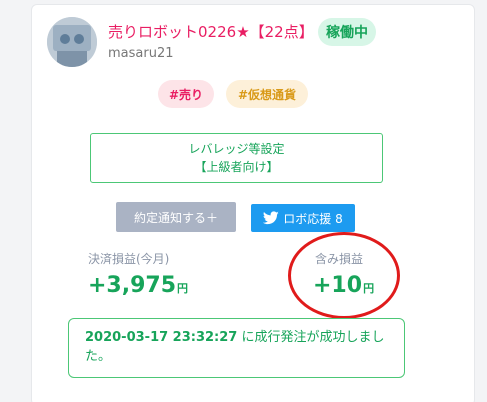 The height and width of the screenshot is (402, 487). I want to click on bot-title: 売りロボット0226★【22点】, so click(211, 31).